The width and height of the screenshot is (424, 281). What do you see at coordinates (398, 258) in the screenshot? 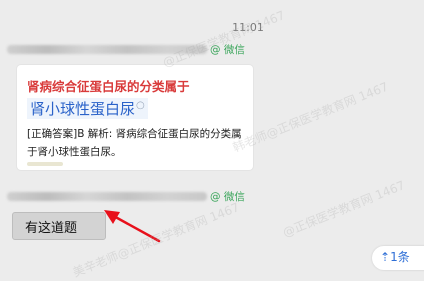
I see `unread-message-badge: ⇡1条` at bounding box center [398, 258].